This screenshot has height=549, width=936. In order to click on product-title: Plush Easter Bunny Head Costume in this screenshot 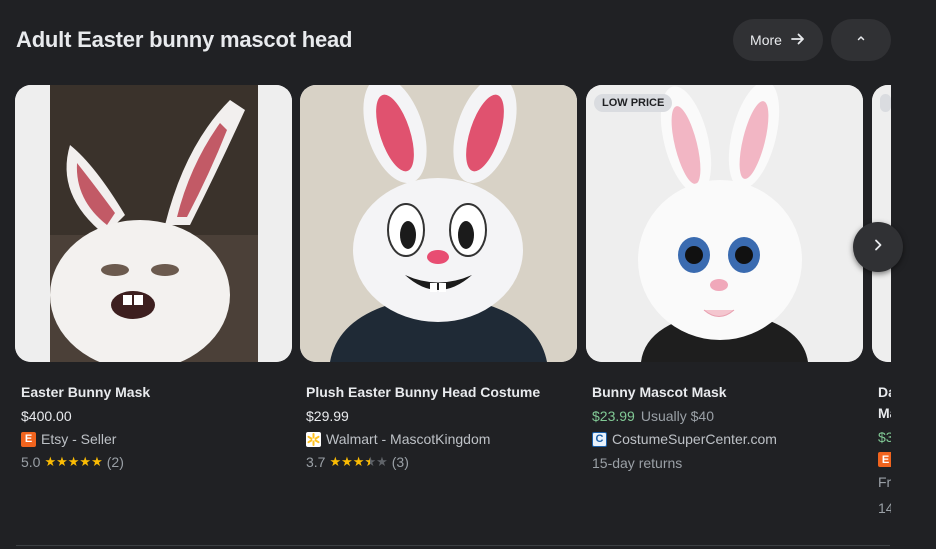, I will do `click(423, 392)`.